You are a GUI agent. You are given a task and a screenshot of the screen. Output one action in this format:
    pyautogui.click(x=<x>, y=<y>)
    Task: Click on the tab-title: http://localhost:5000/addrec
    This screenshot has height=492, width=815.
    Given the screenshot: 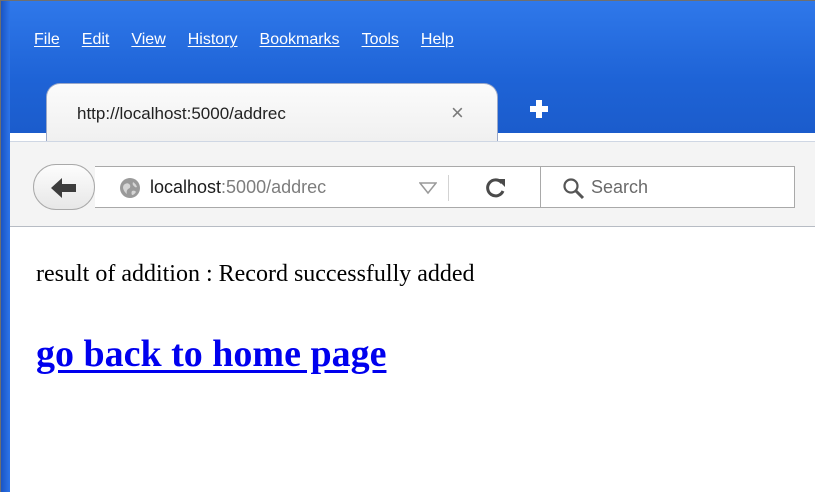 What is the action you would take?
    pyautogui.click(x=181, y=113)
    